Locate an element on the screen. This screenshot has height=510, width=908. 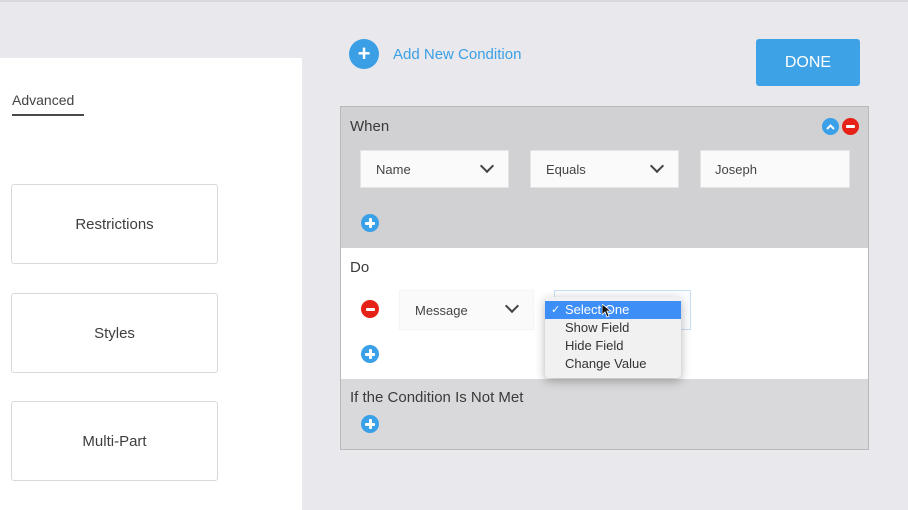
action-type-select: Message is located at coordinates (466, 310).